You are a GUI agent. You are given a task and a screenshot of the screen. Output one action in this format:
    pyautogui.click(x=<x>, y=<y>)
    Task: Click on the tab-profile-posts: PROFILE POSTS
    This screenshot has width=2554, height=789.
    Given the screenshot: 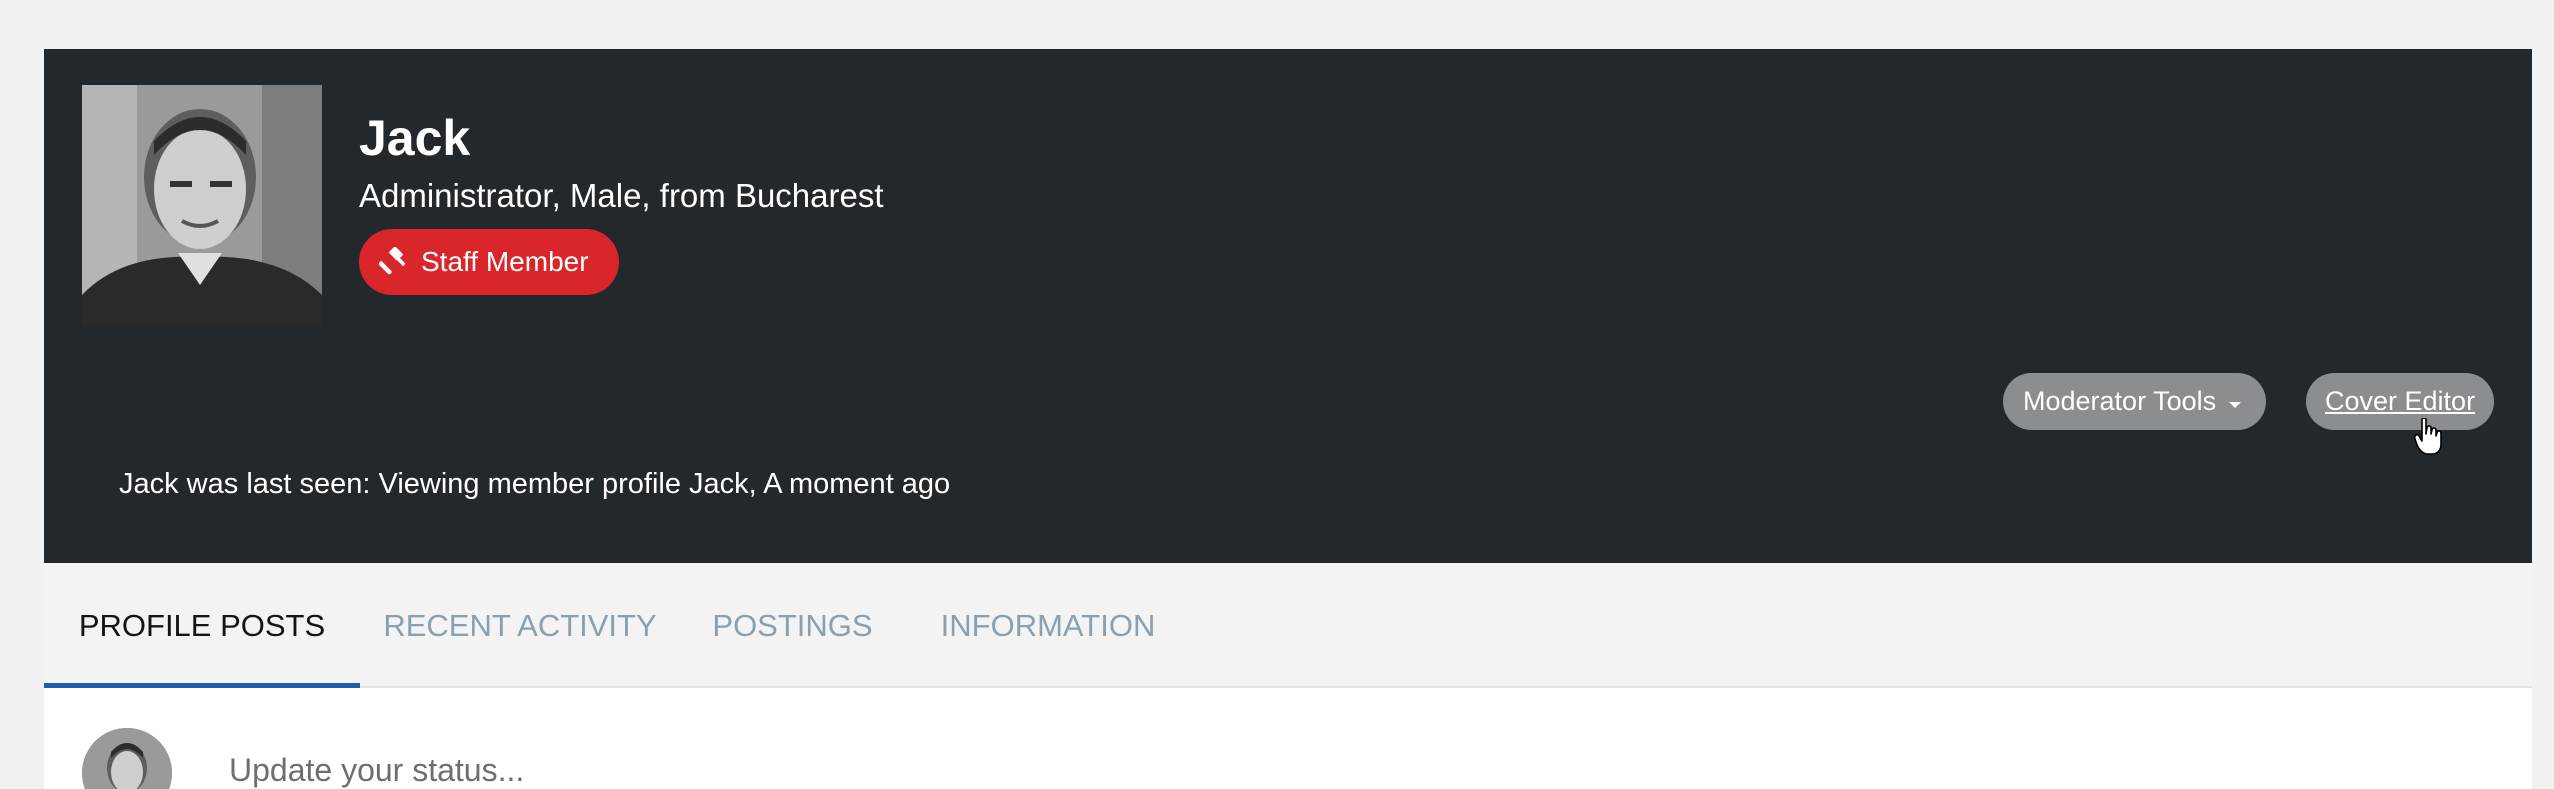 What is the action you would take?
    pyautogui.click(x=202, y=625)
    